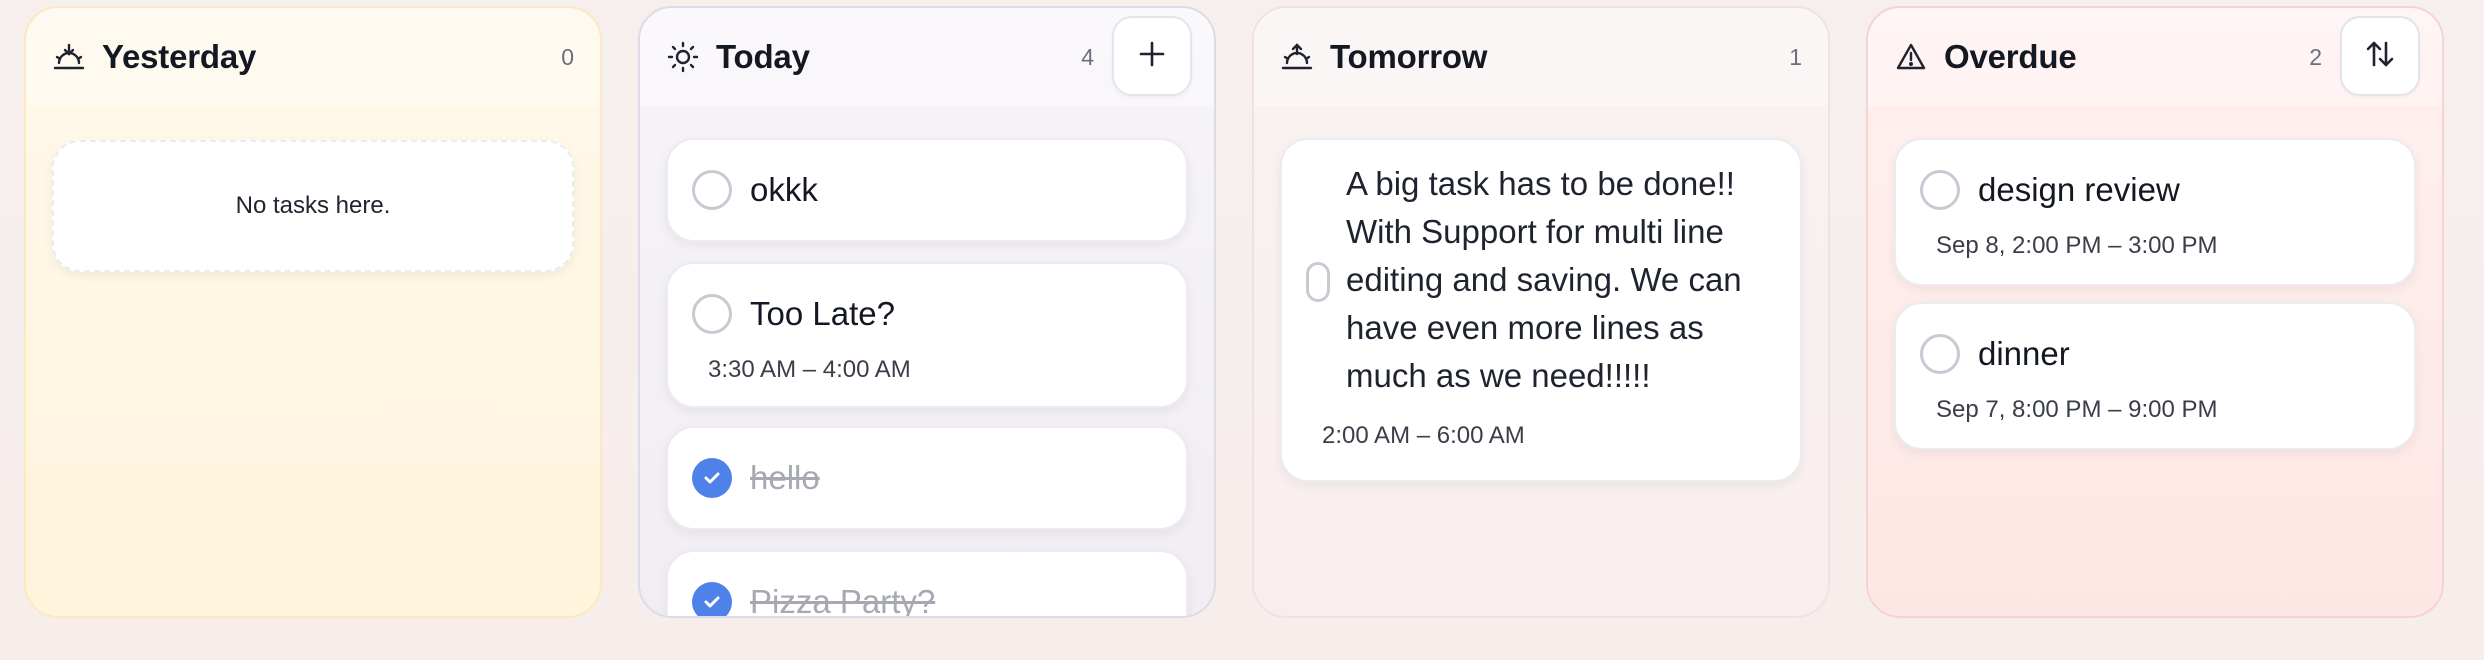 This screenshot has width=2484, height=660. What do you see at coordinates (313, 57) in the screenshot?
I see `column-header-yesterday: Yesterday 0` at bounding box center [313, 57].